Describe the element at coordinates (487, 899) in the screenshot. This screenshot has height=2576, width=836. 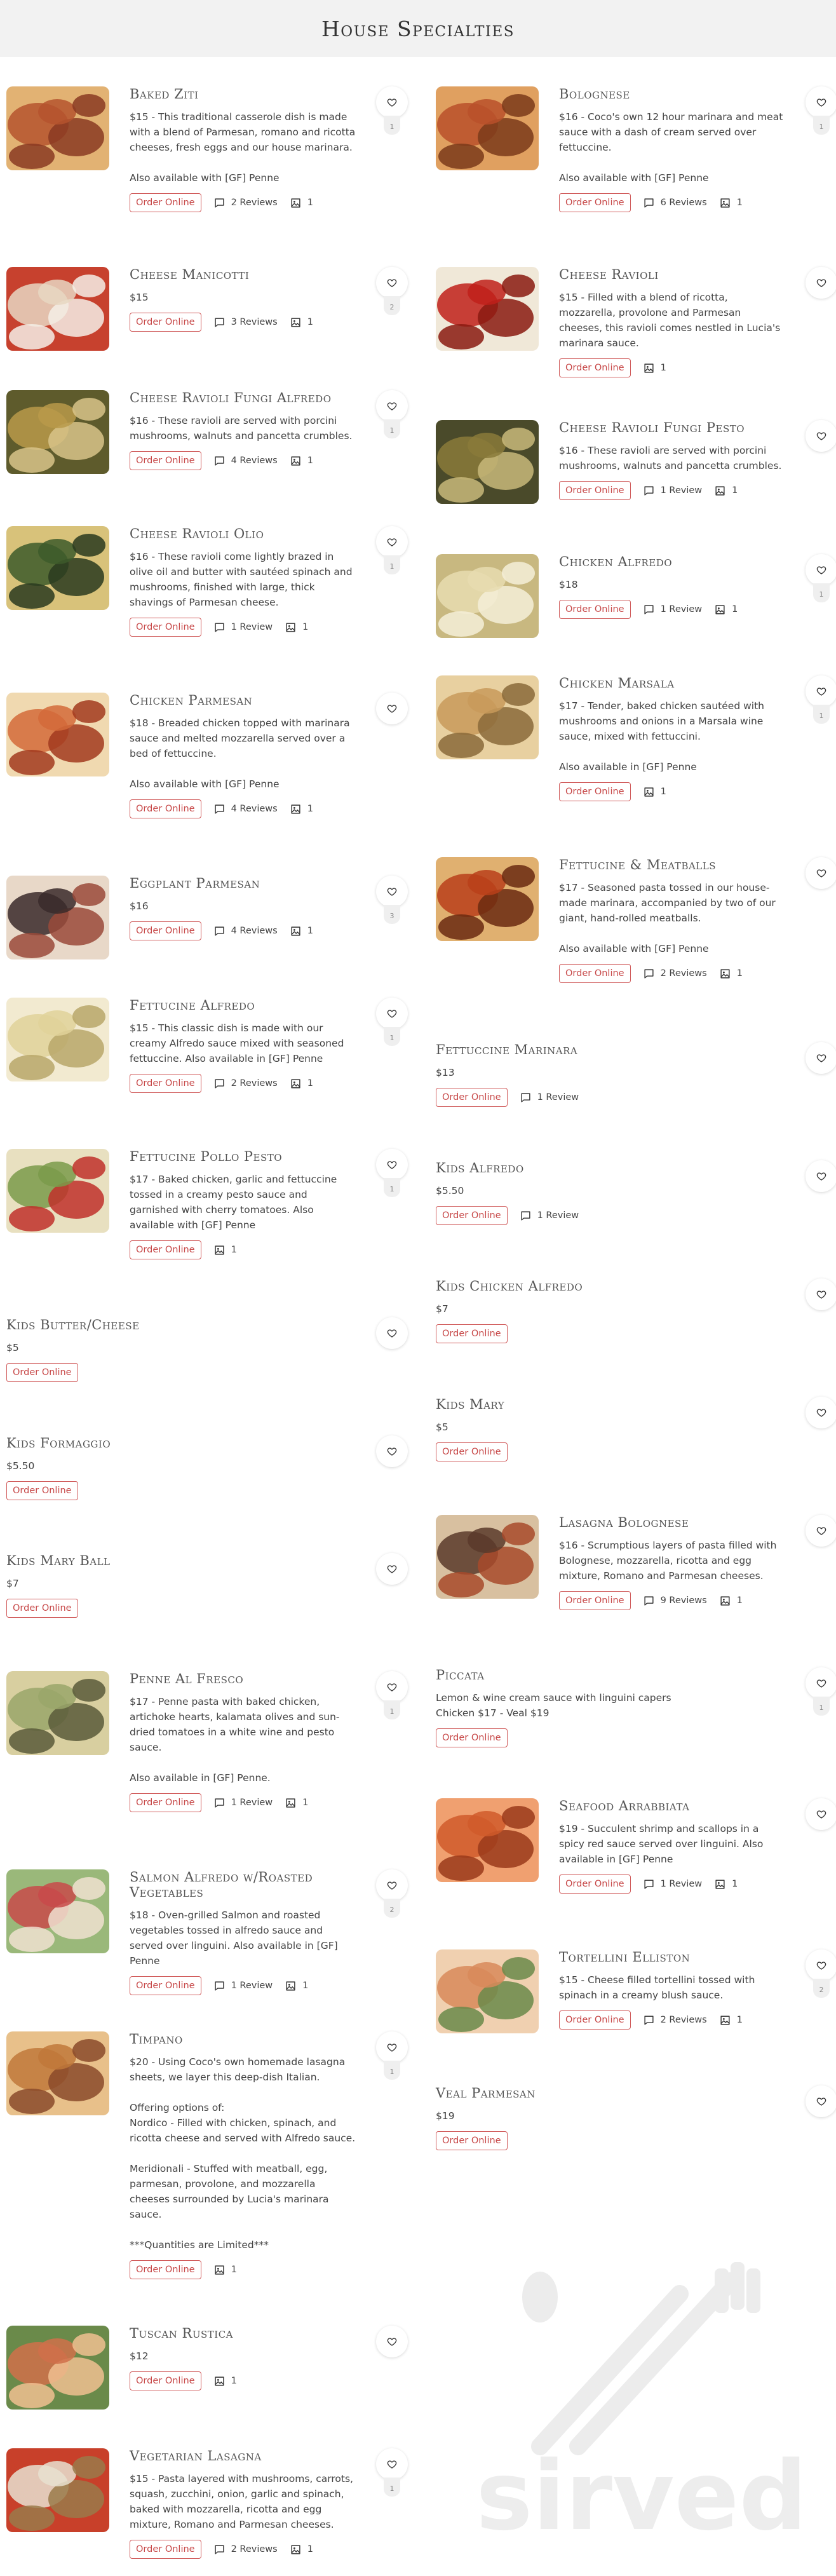
I see `fettucine-meatballs-photo` at that location.